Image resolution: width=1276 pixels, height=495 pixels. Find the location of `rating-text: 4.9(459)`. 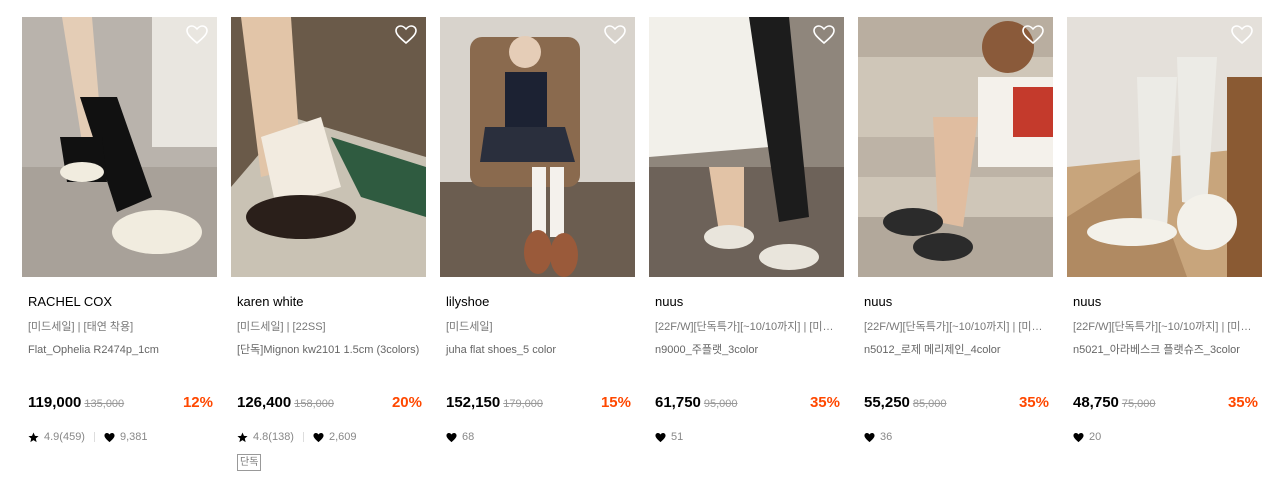

rating-text: 4.9(459) is located at coordinates (64, 437).